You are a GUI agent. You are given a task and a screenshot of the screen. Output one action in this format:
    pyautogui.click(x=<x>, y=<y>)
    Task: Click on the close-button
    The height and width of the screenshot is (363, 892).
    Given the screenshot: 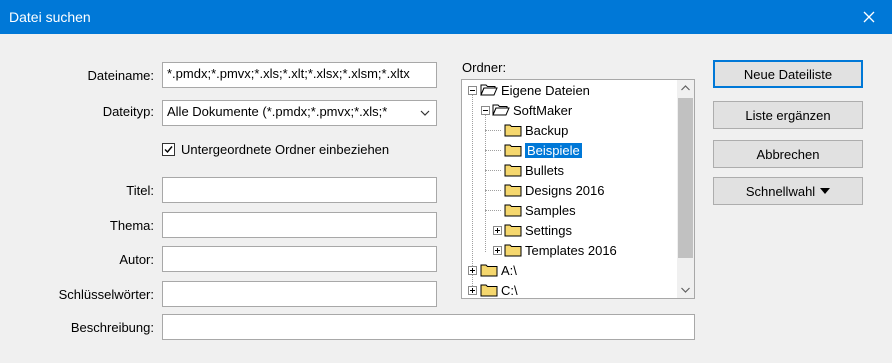 What is the action you would take?
    pyautogui.click(x=869, y=17)
    